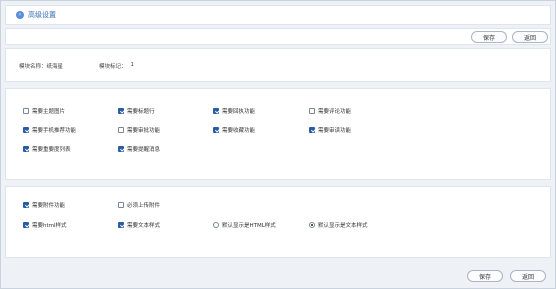 The height and width of the screenshot is (289, 556). I want to click on feature-label: 需要回执功能, so click(239, 112).